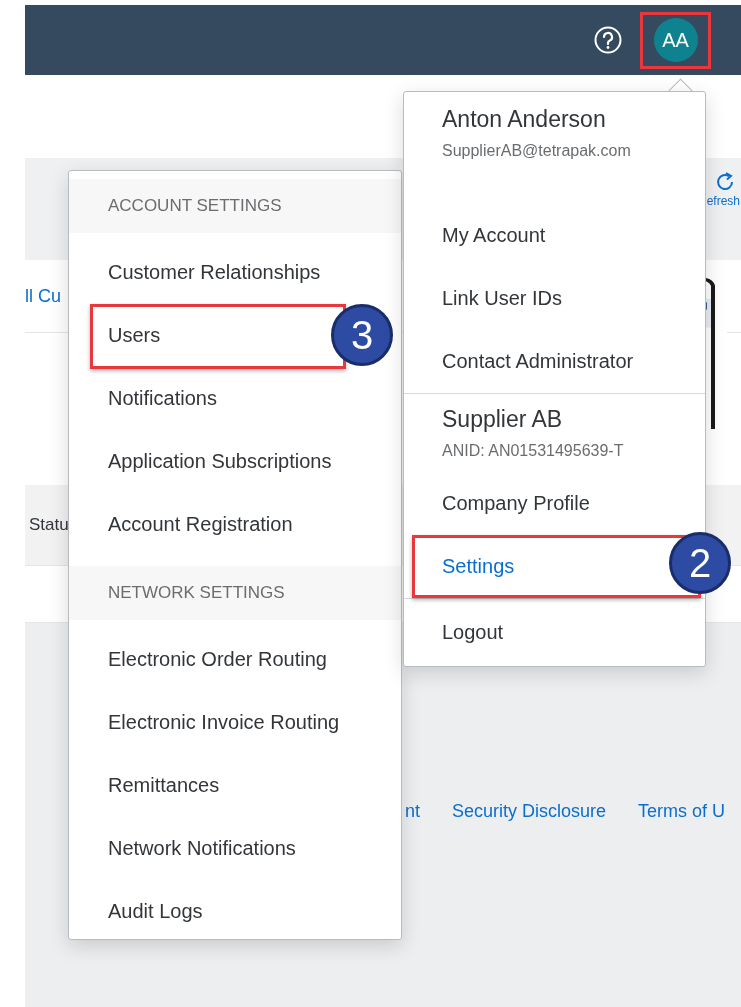 The width and height of the screenshot is (741, 1007). I want to click on user-name: Anton Anderson, so click(524, 120).